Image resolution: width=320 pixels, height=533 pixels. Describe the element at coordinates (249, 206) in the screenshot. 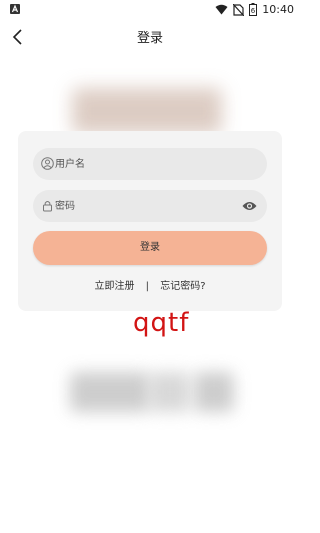

I see `eye-icon` at that location.